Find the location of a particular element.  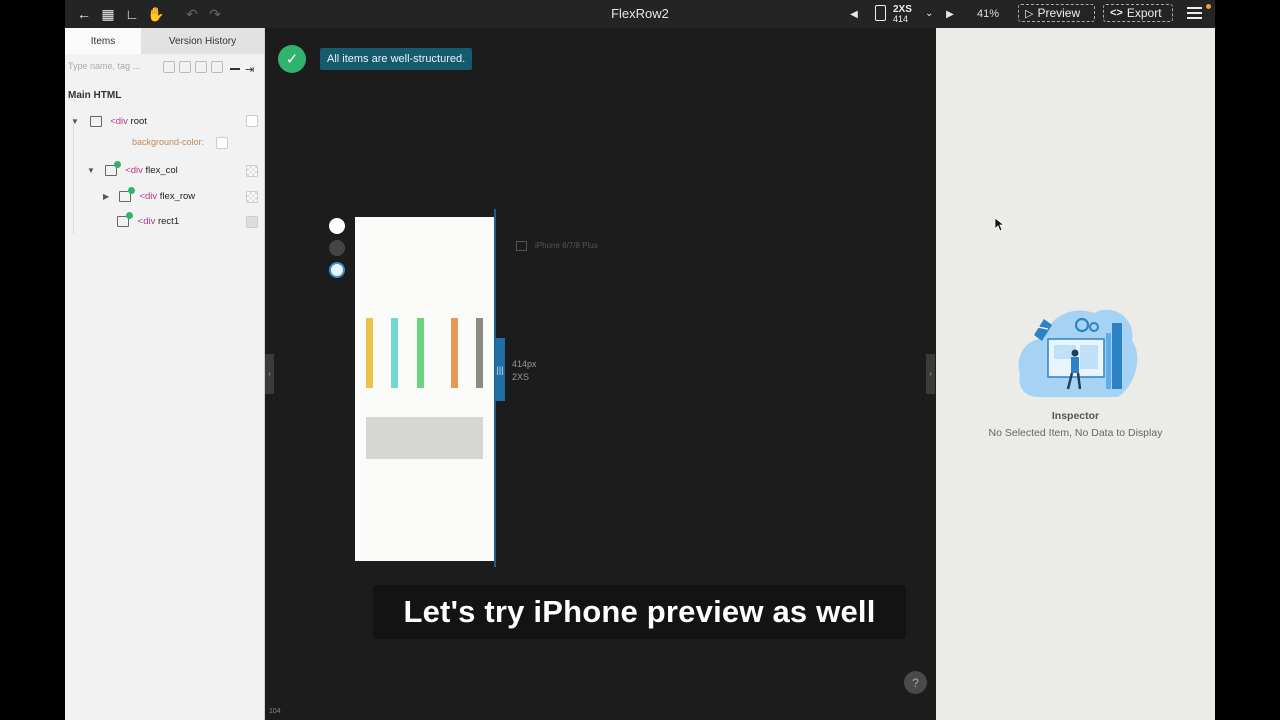

frame-size-px: 414px is located at coordinates (524, 364).